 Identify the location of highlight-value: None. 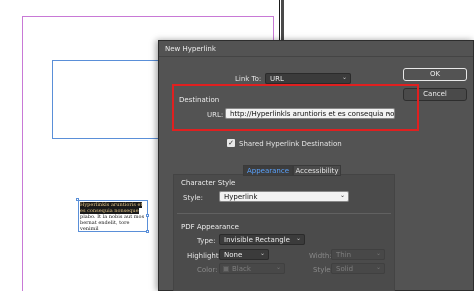
(233, 255).